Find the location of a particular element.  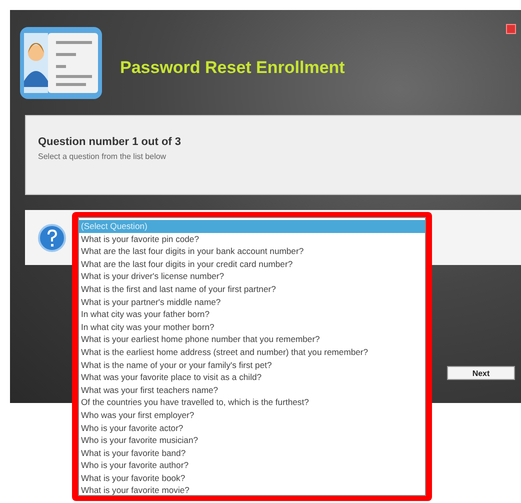

question-option: What is your favorite pin code? is located at coordinates (252, 239).